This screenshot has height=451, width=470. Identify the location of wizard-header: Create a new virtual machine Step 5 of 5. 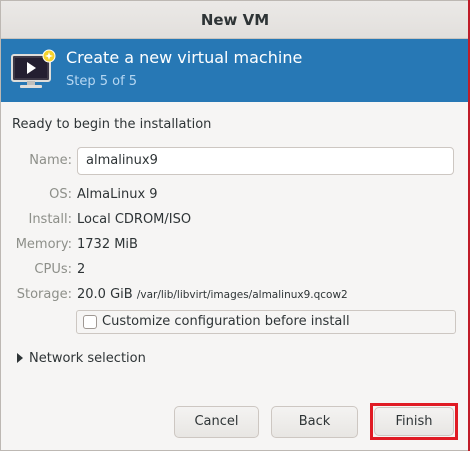
(235, 70).